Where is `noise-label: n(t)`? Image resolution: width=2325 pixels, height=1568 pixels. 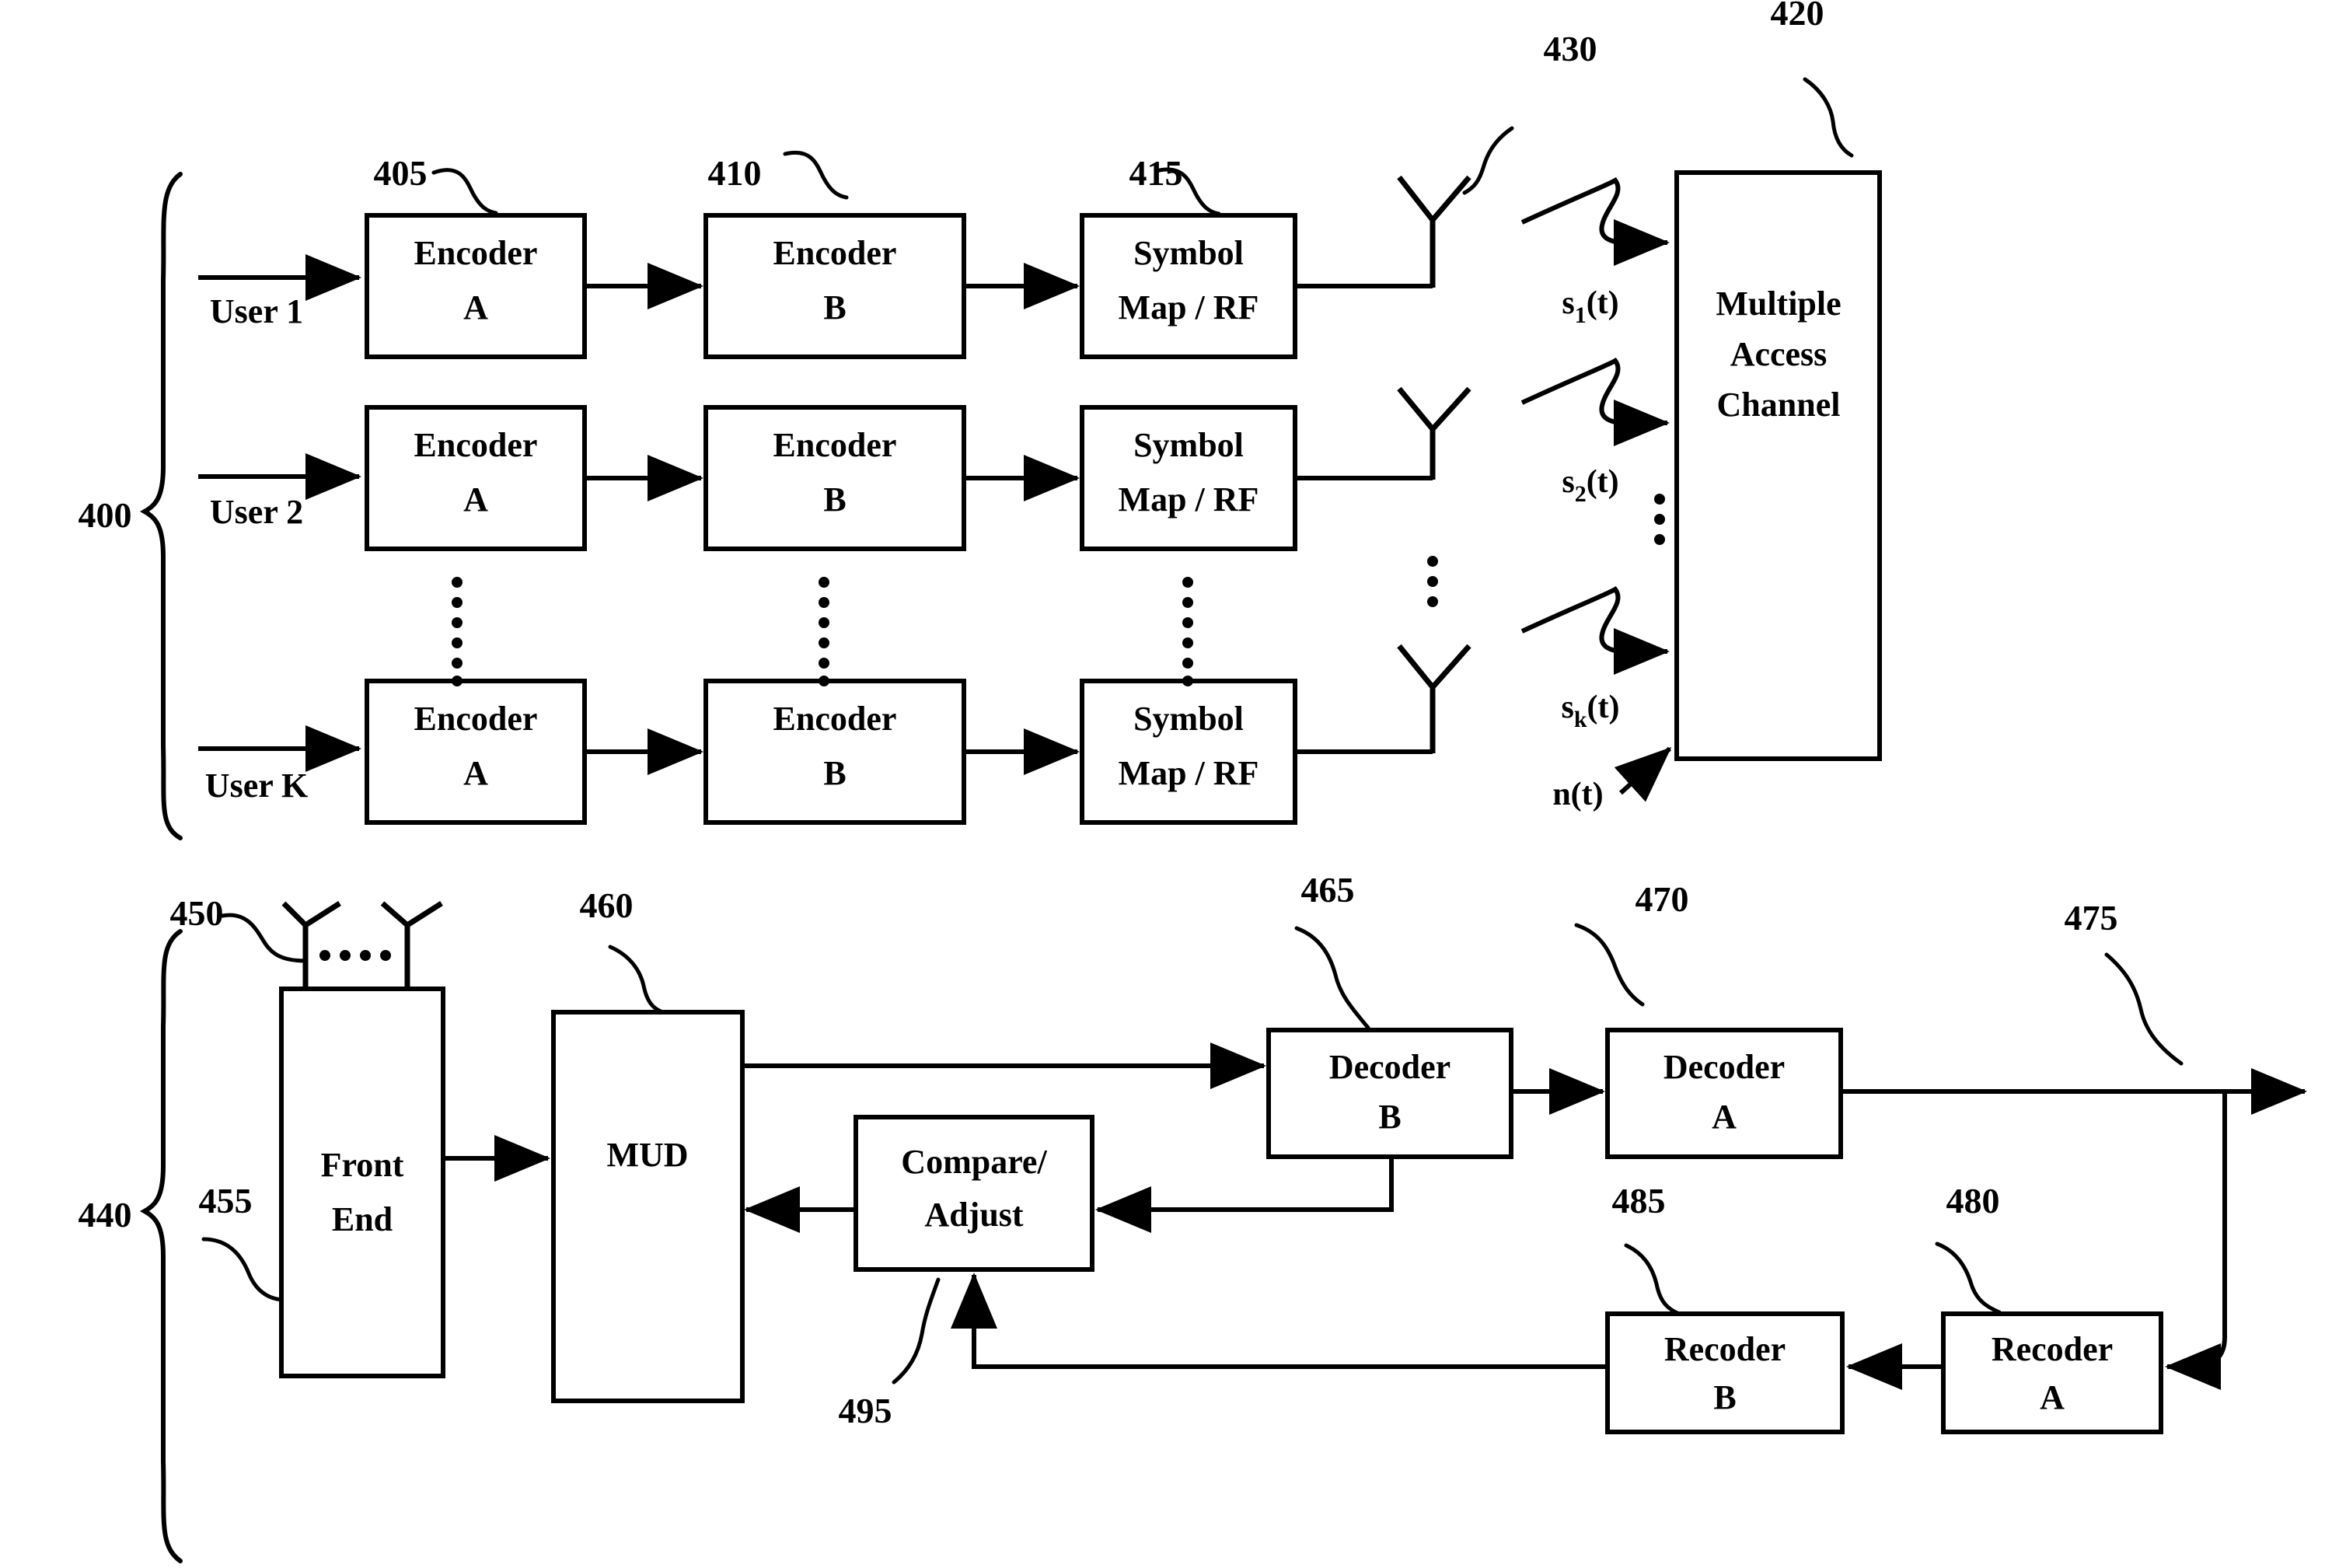 noise-label: n(t) is located at coordinates (1577, 794).